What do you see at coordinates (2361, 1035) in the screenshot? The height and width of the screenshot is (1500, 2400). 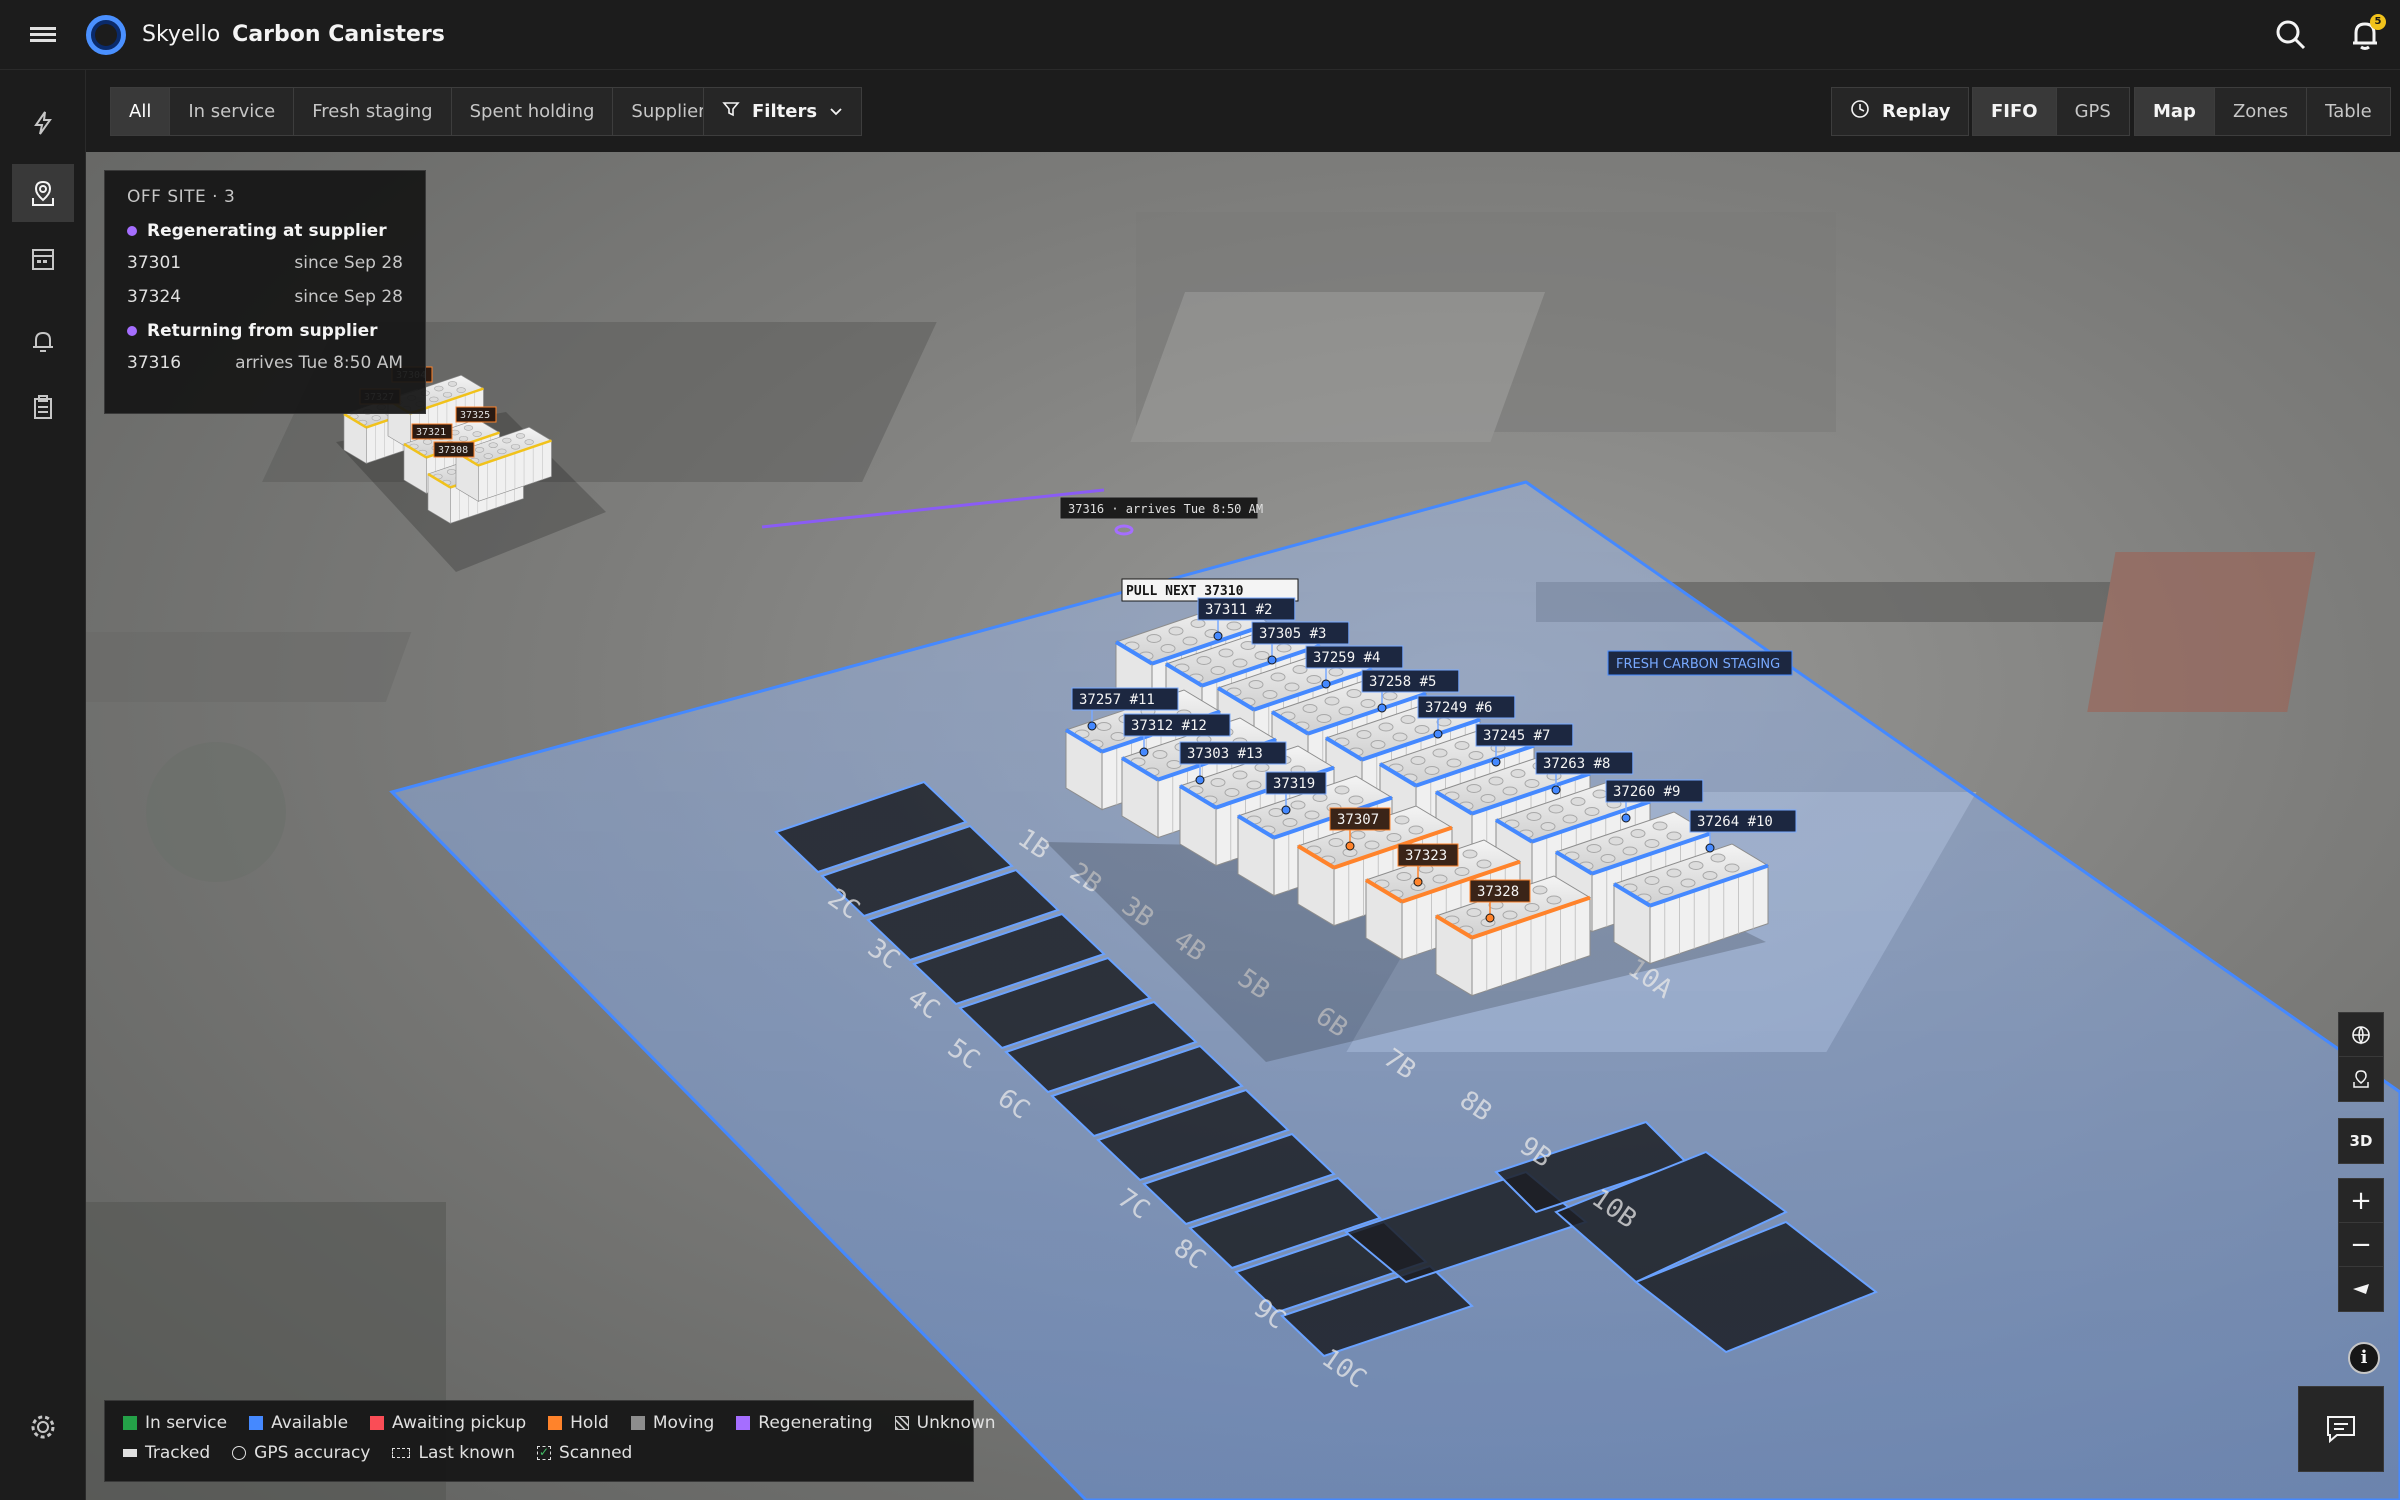 I see `globe-icon` at bounding box center [2361, 1035].